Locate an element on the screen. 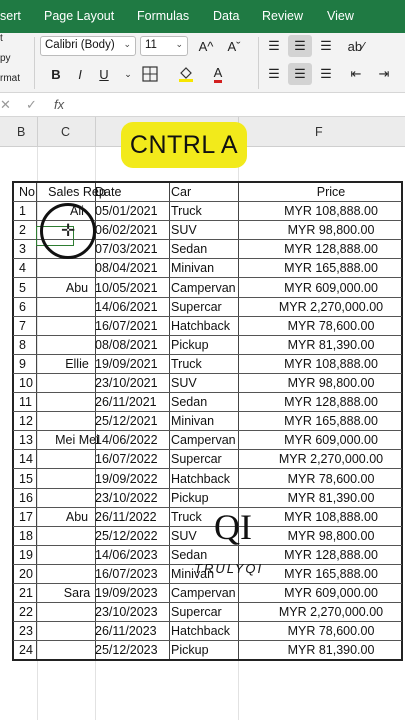 This screenshot has width=405, height=720. tab-view: View is located at coordinates (340, 16).